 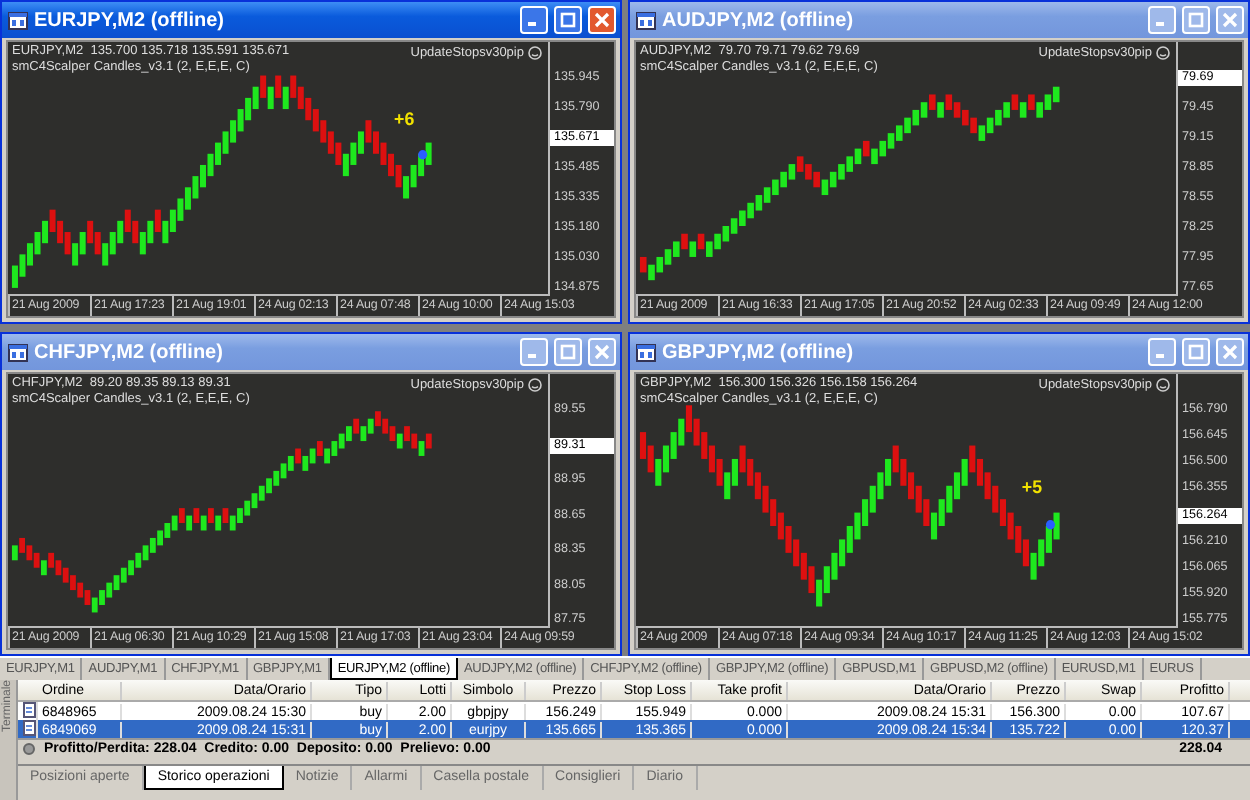 I want to click on window-title: EURJPY,M2 (offline), so click(x=130, y=20).